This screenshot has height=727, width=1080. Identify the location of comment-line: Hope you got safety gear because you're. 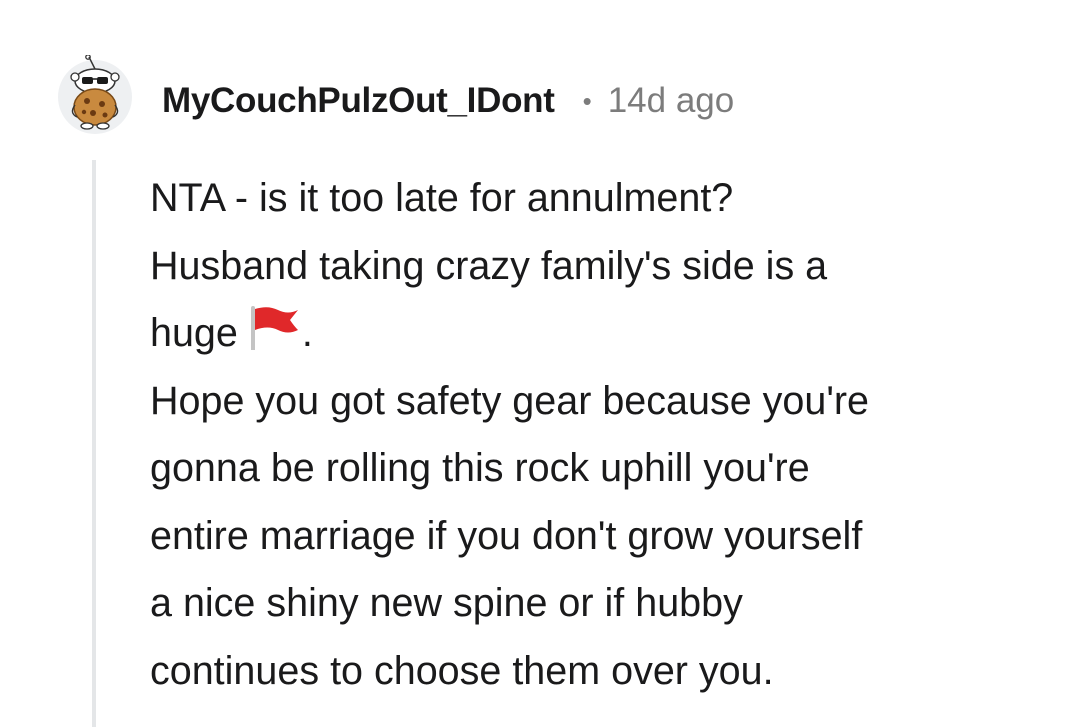
(510, 400).